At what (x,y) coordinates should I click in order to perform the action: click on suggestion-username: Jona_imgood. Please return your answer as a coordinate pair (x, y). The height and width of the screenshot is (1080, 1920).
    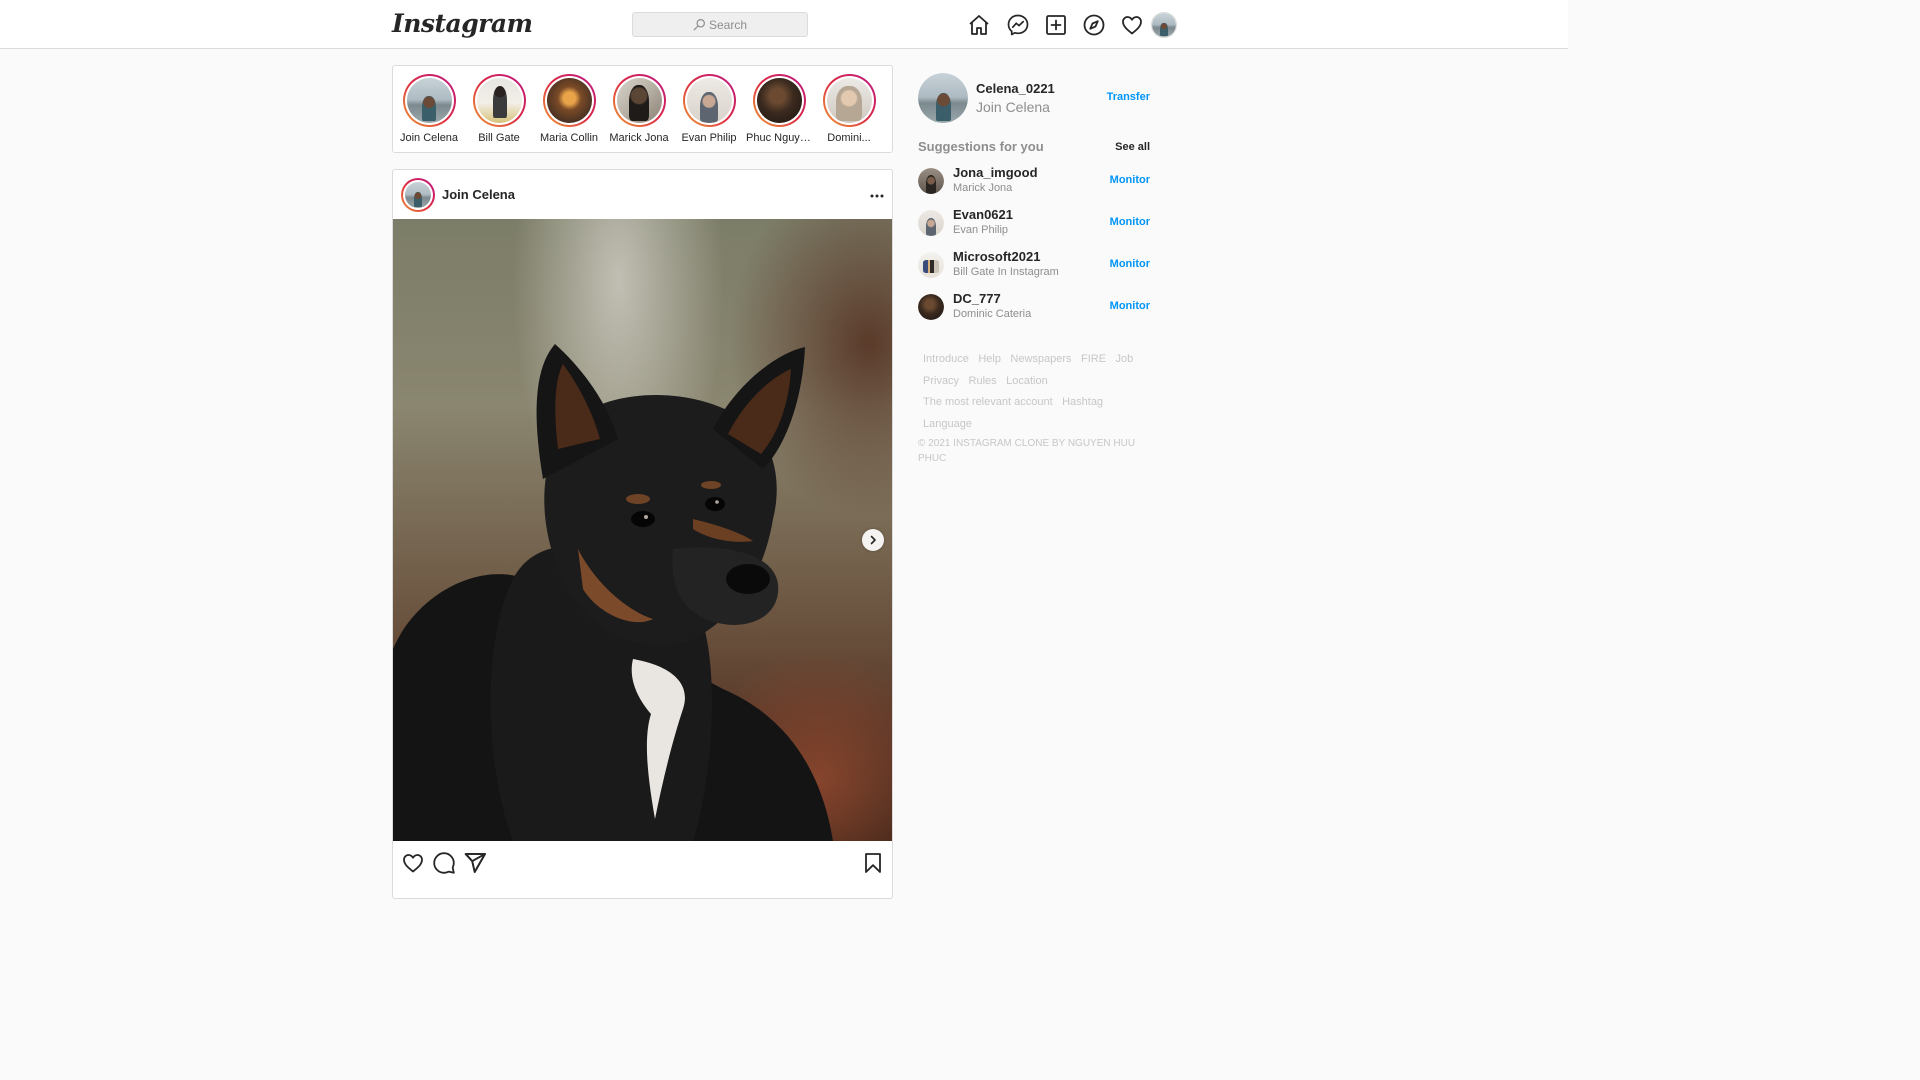
    Looking at the image, I should click on (995, 172).